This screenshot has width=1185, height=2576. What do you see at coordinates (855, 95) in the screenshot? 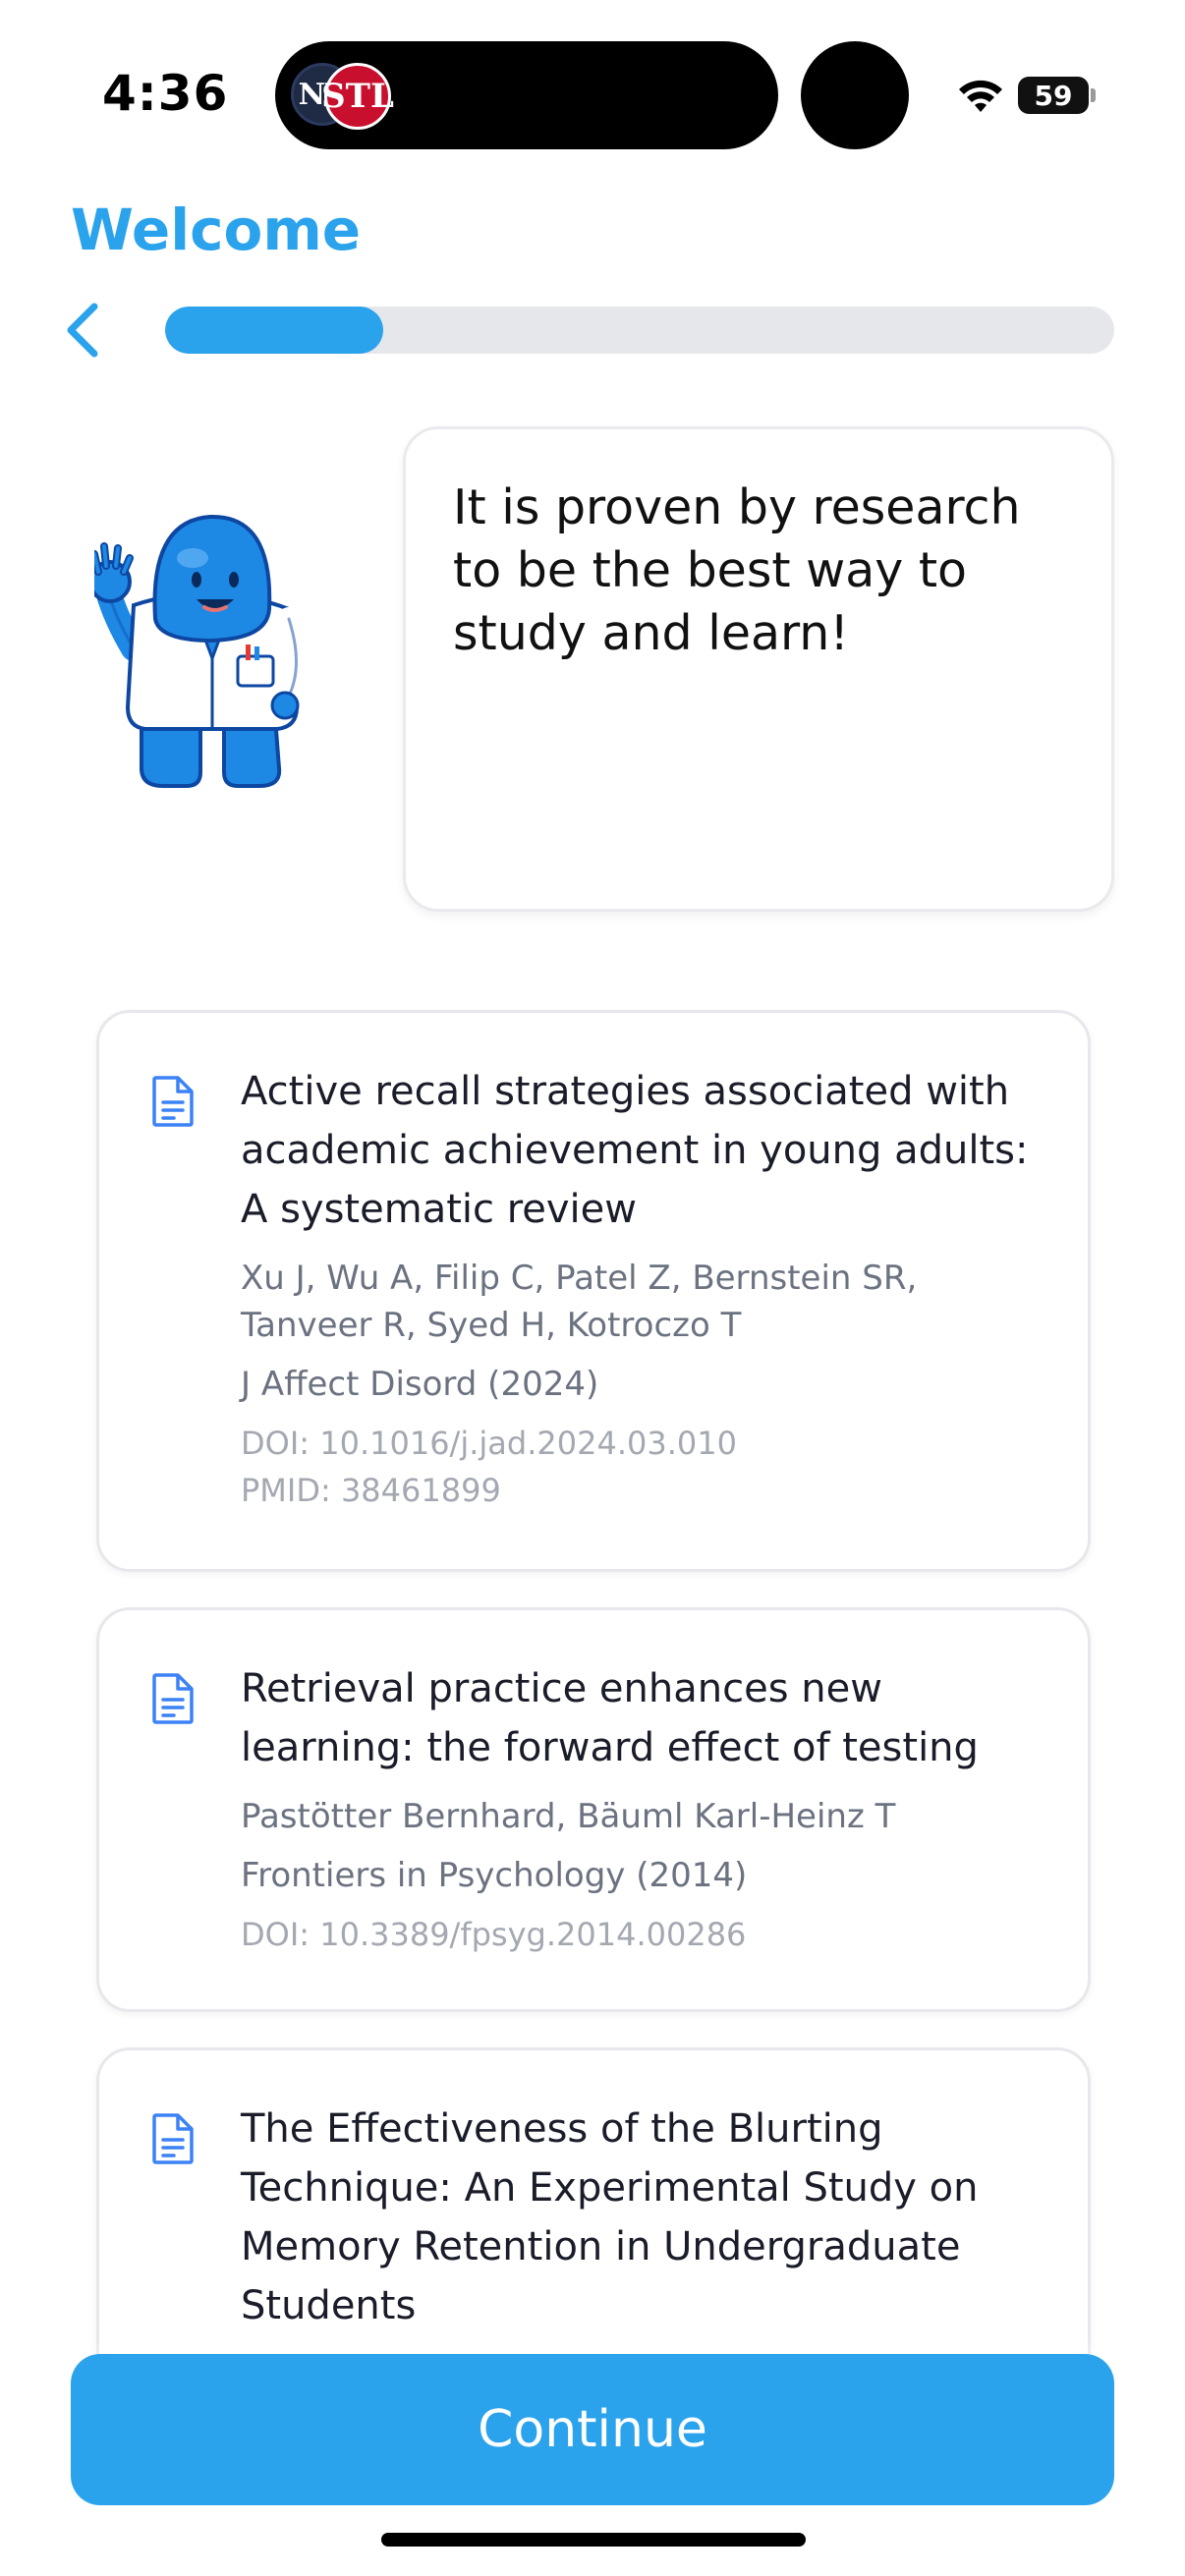
I see `camera-cutout` at bounding box center [855, 95].